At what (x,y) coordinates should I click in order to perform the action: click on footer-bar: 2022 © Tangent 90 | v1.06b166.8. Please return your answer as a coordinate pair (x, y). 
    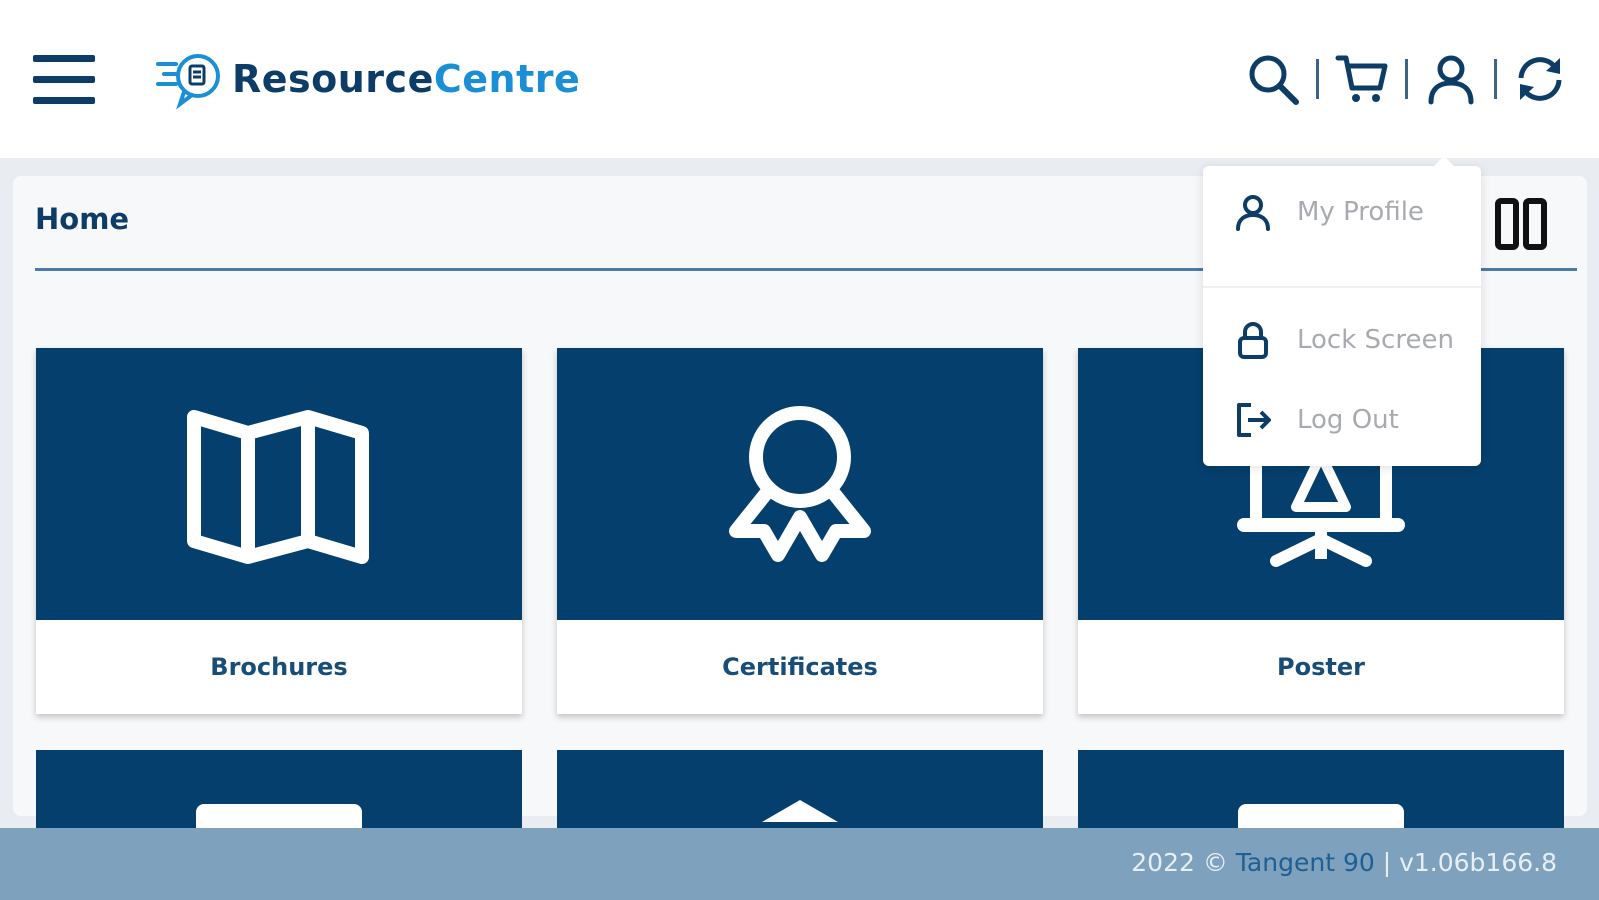
    Looking at the image, I should click on (799, 864).